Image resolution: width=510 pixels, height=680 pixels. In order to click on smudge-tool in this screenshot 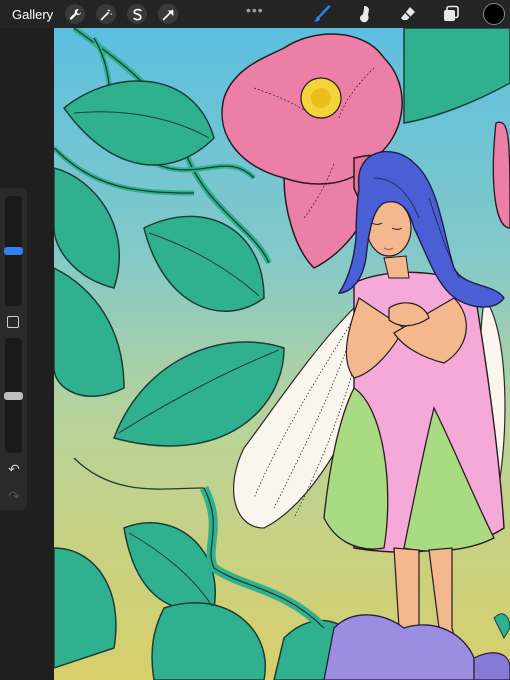, I will do `click(365, 14)`.